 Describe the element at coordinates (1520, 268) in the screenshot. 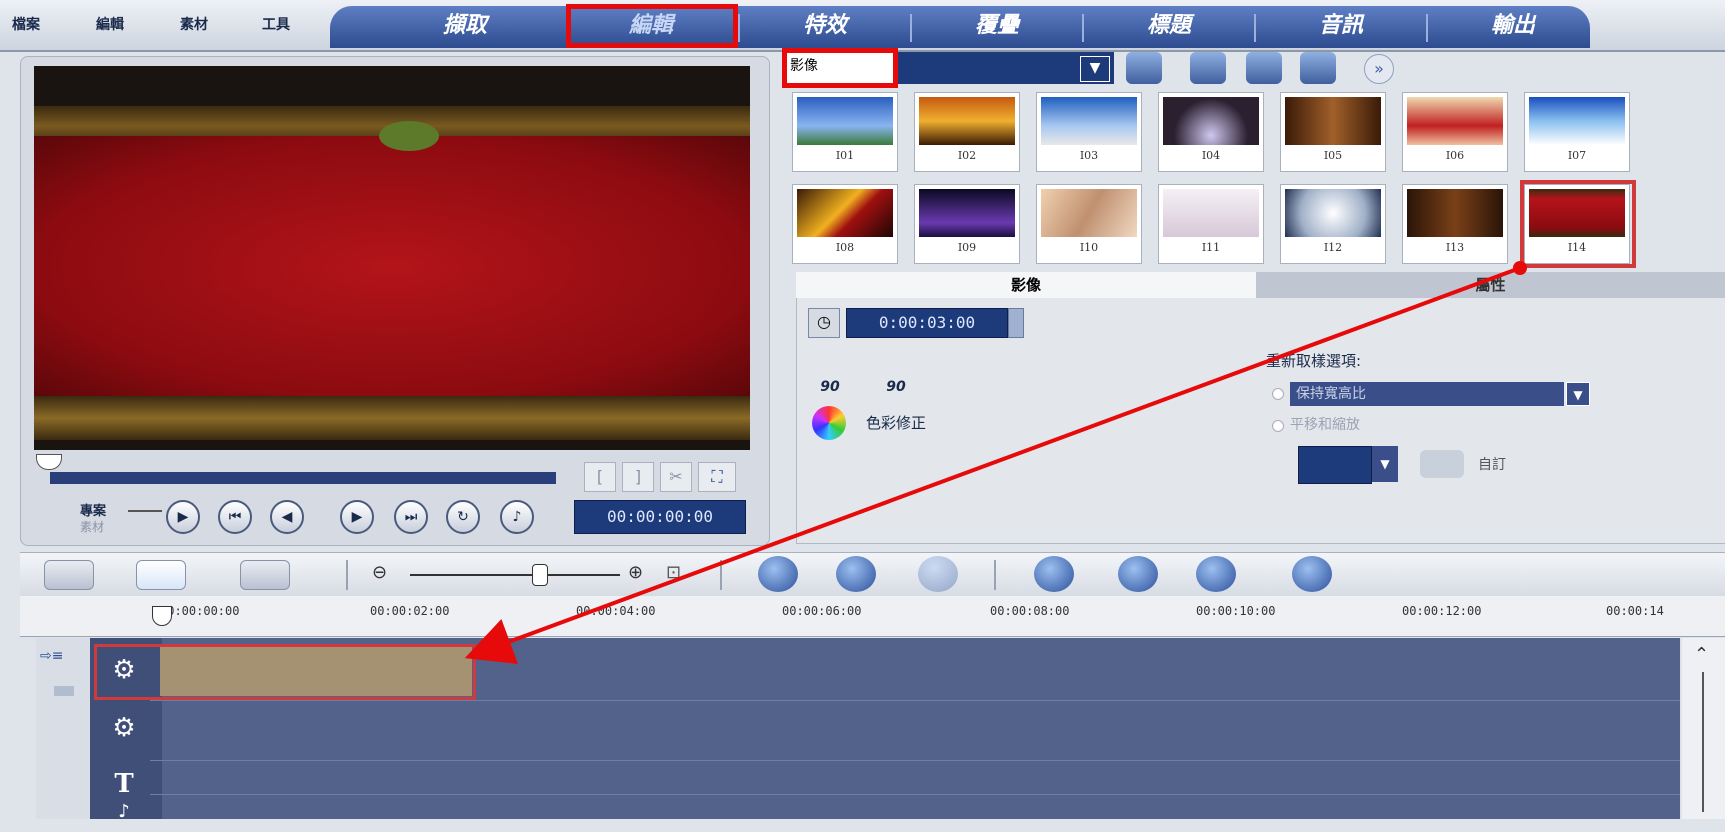

I see `arrow-origin-dot` at that location.